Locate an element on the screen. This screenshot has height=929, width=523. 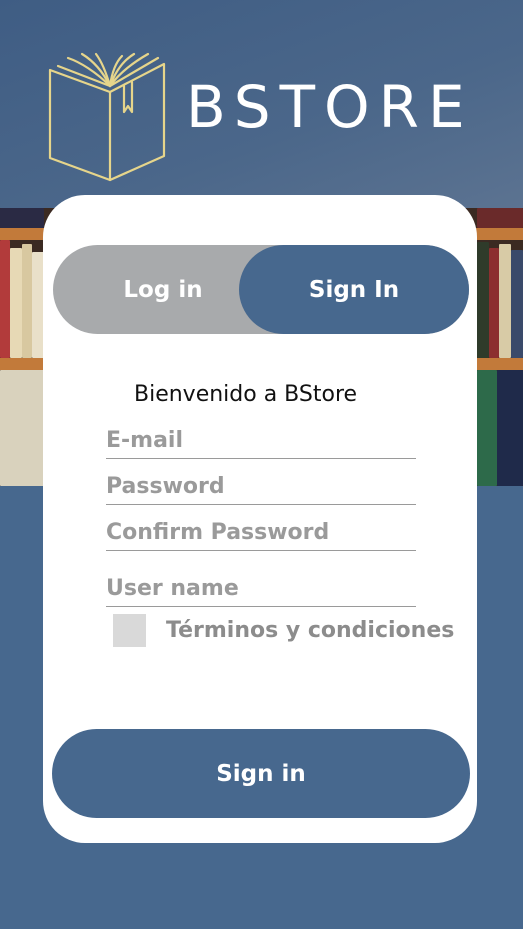
password-field is located at coordinates (261, 486).